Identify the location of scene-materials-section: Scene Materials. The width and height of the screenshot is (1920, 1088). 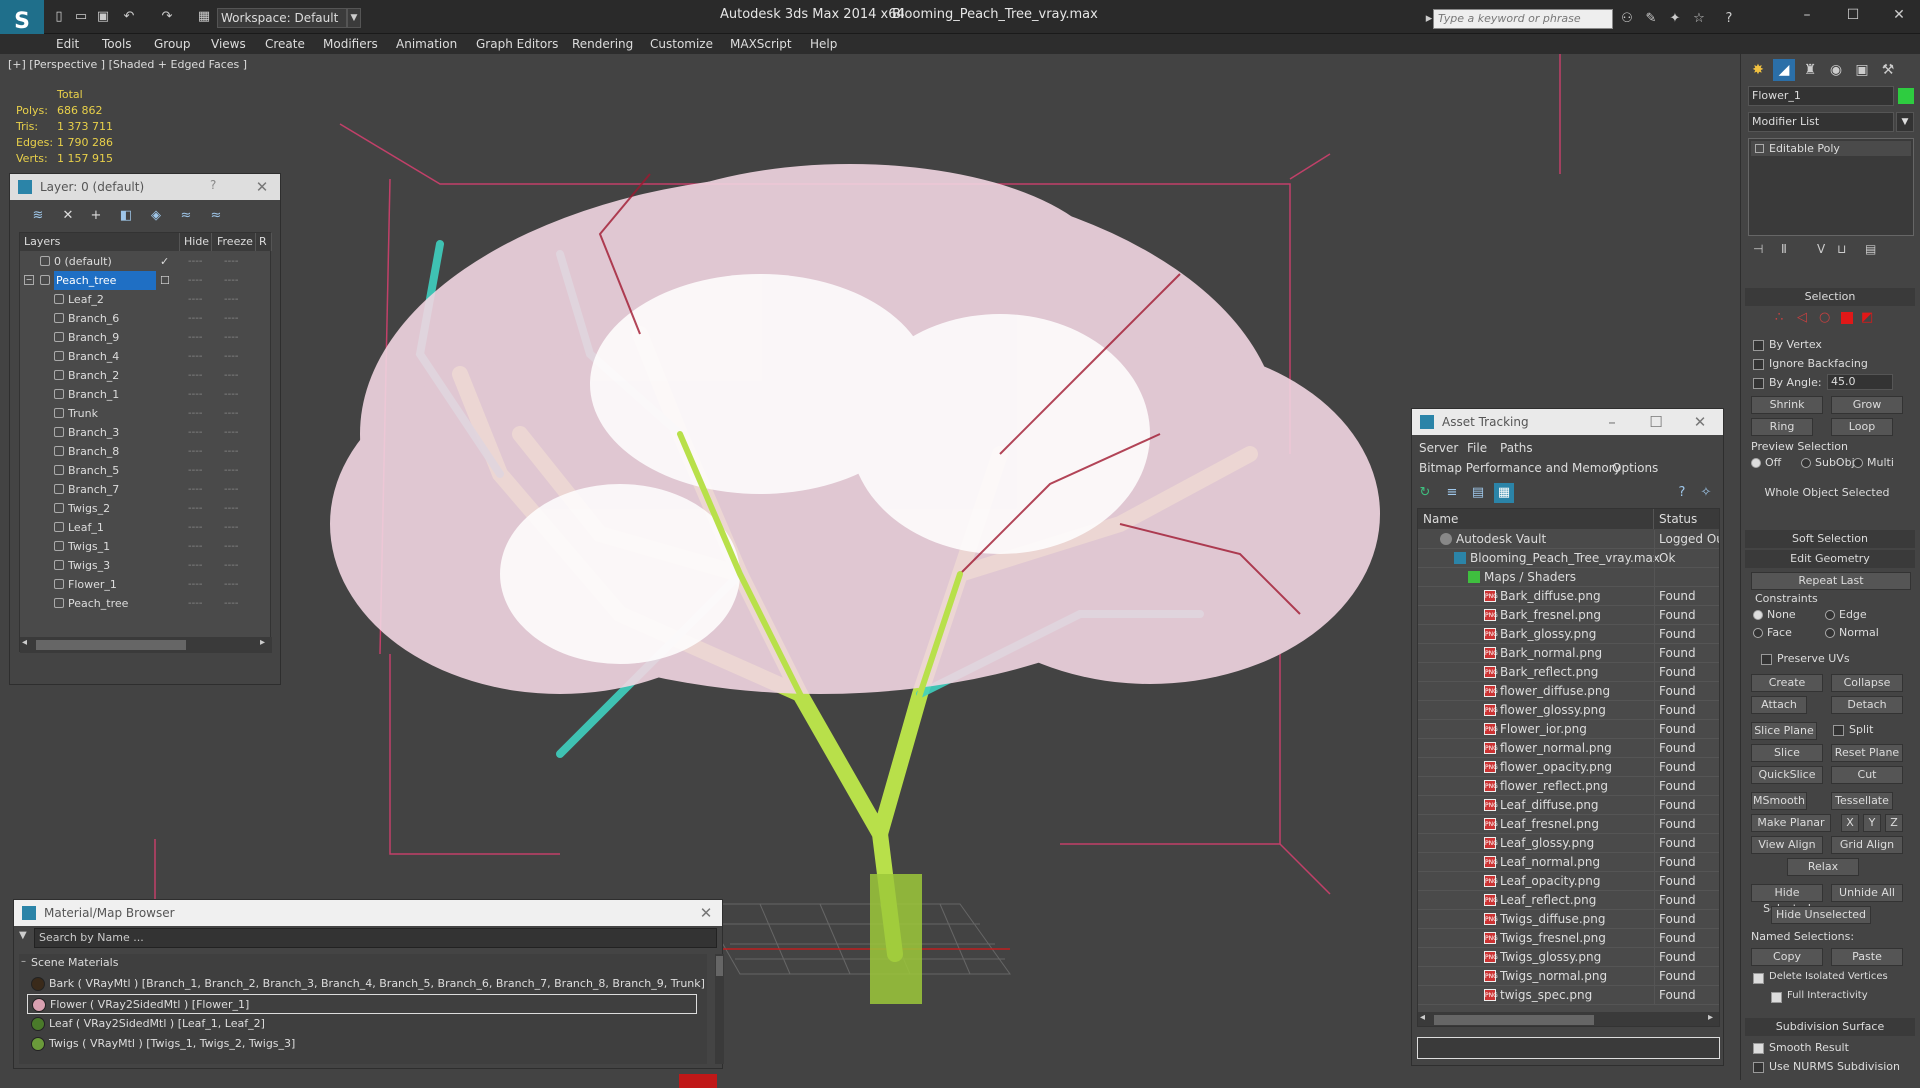
(74, 962).